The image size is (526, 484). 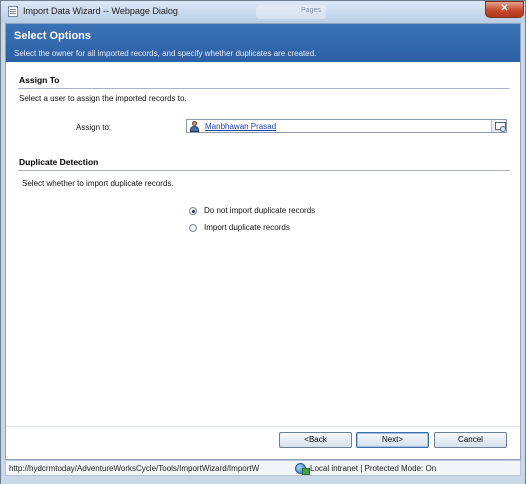 I want to click on radio-do-not-import-duplicates, so click(x=193, y=211).